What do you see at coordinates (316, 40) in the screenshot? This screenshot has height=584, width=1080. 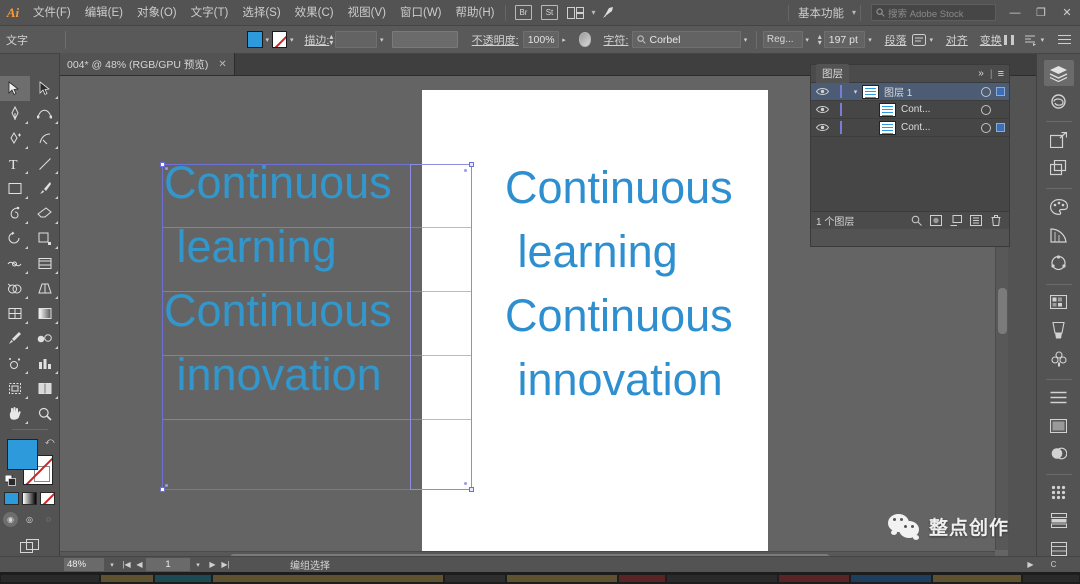 I see `stroke-weight-label: 描边:` at bounding box center [316, 40].